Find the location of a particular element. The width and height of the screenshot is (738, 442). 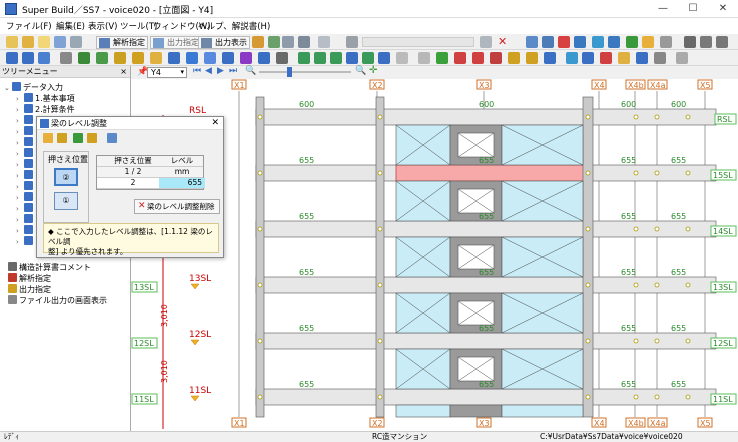

tree-node-hidden-7: › is located at coordinates (25, 186).